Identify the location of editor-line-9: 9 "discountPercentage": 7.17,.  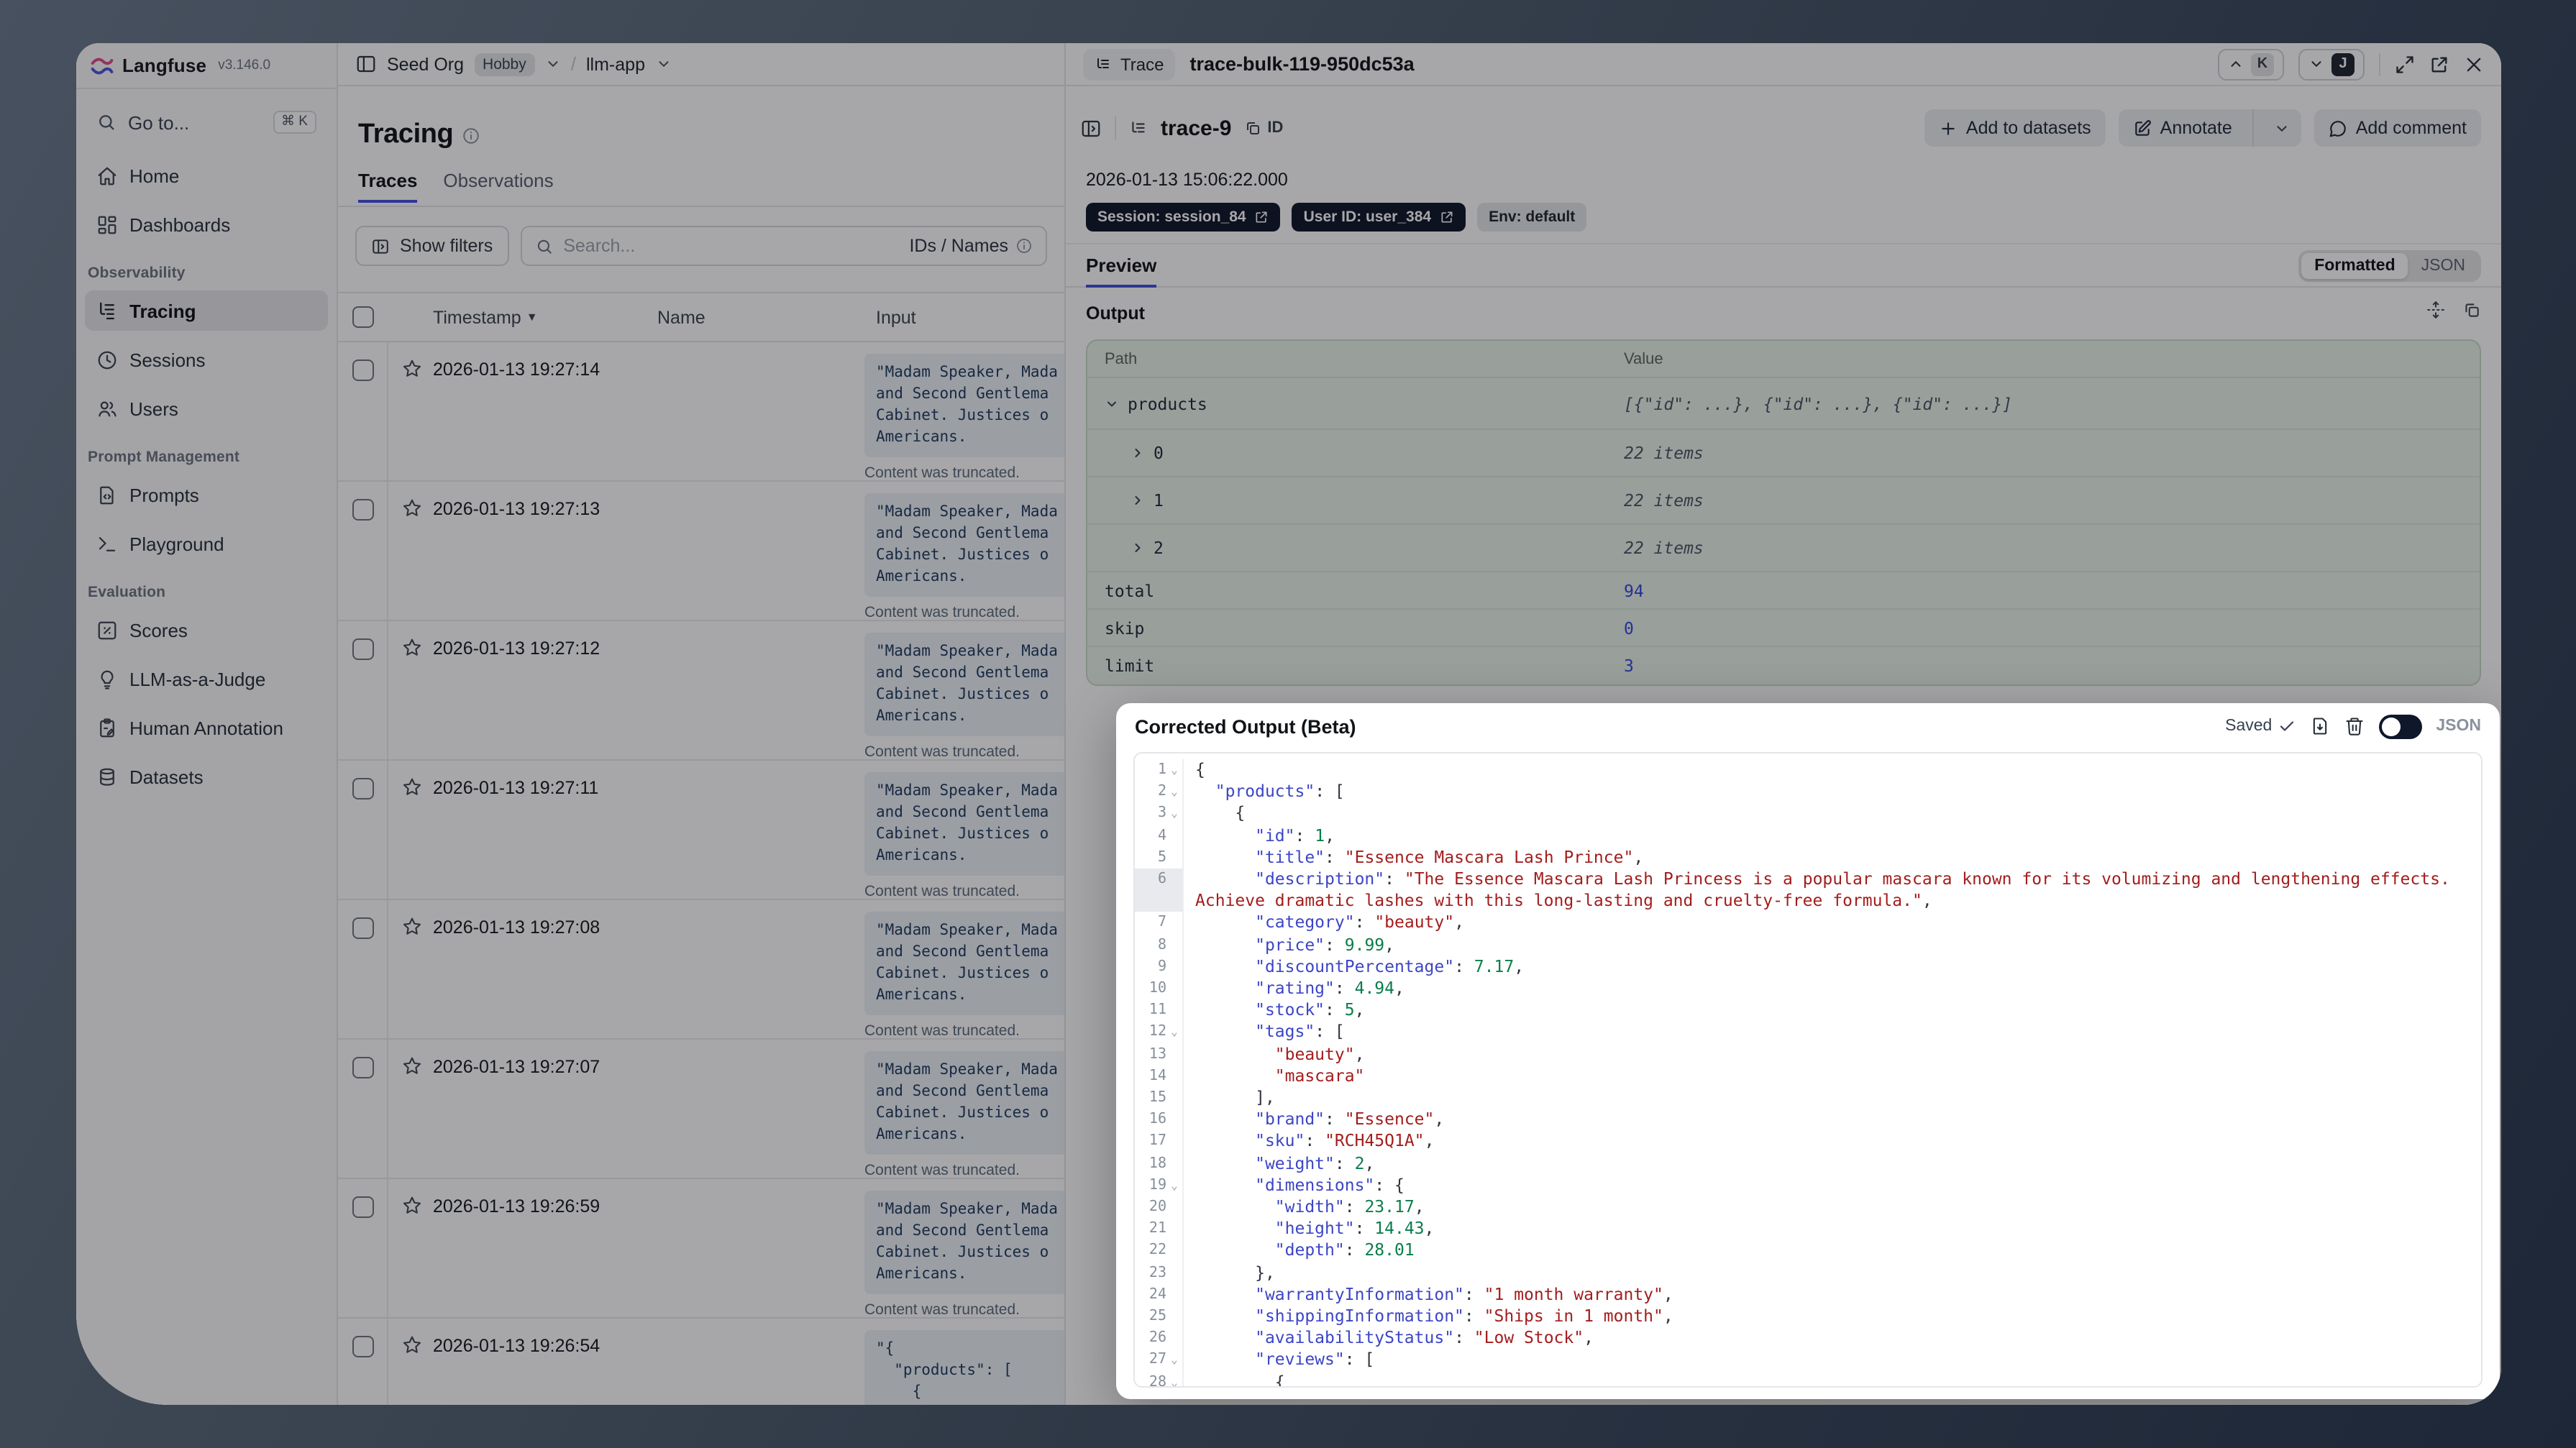
(1808, 967).